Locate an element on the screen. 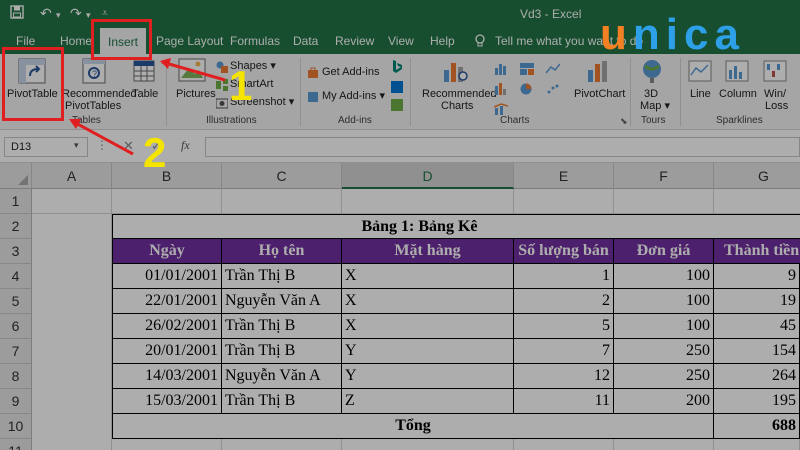 This screenshot has height=450, width=800. arrow-to-pivottable is located at coordinates (102, 137).